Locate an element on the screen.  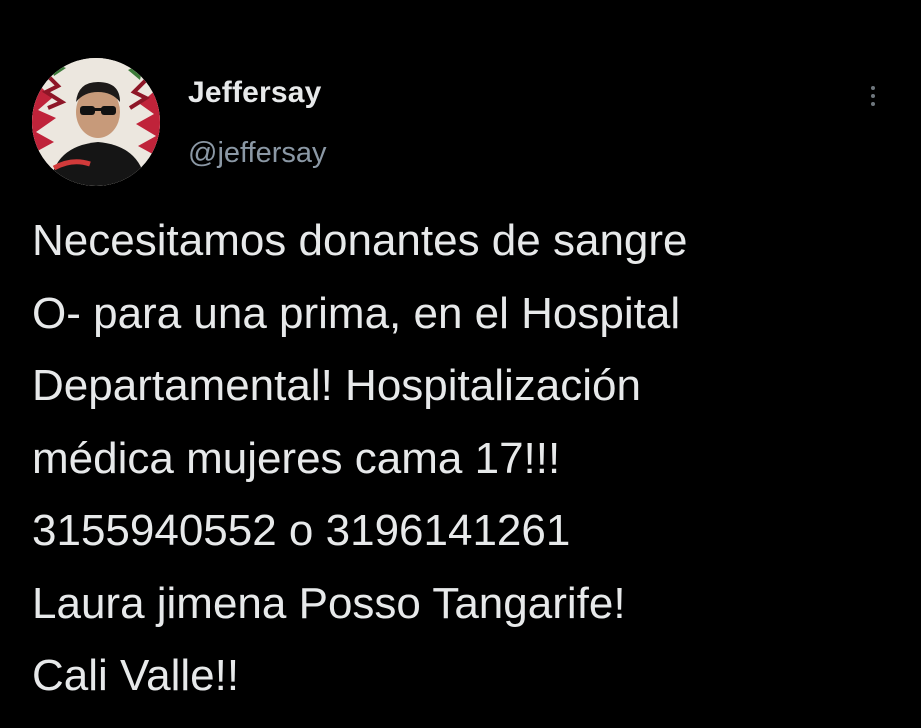
tweet-text-line: médica mujeres cama 17!!! is located at coordinates (296, 458).